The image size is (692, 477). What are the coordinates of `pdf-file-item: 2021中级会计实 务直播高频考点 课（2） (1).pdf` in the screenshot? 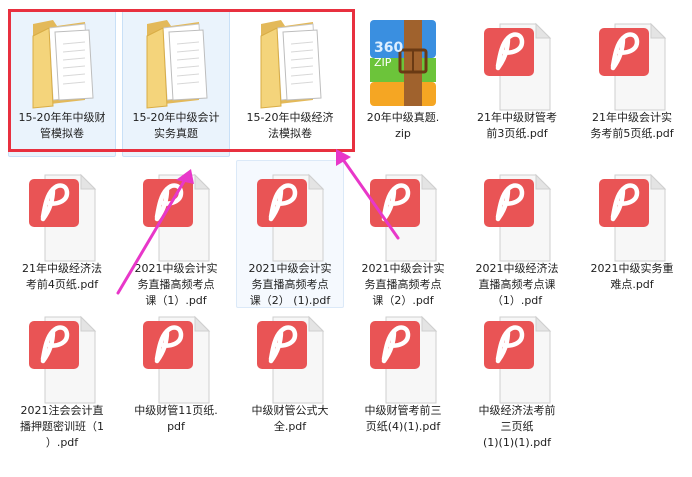 It's located at (290, 234).